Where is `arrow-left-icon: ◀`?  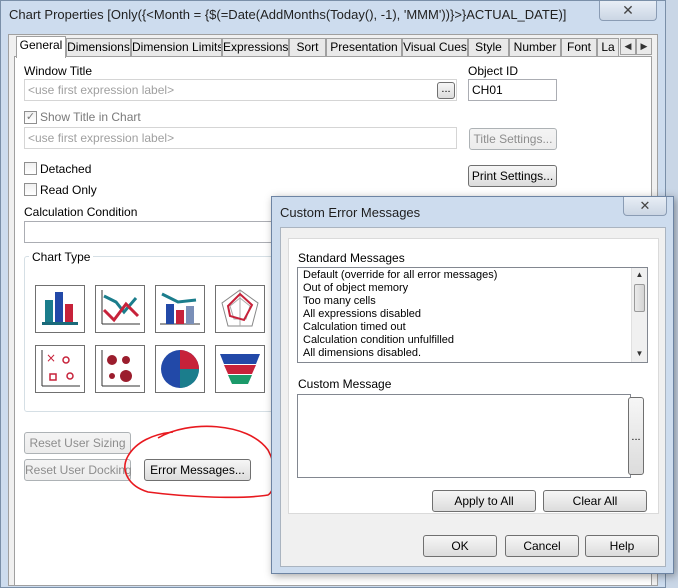
arrow-left-icon: ◀ is located at coordinates (628, 46).